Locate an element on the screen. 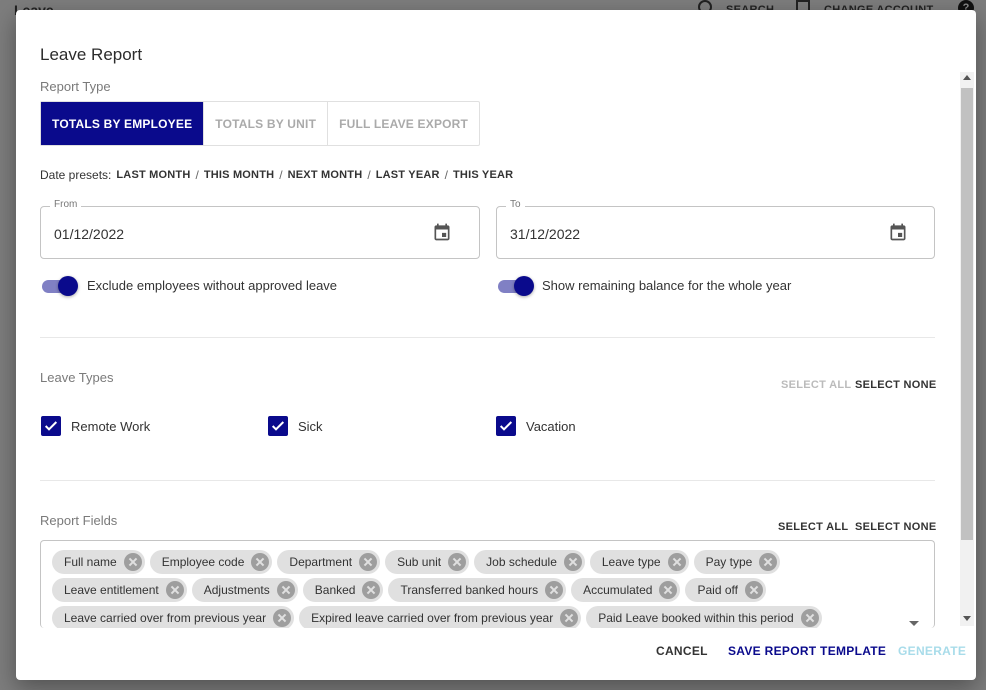 The image size is (986, 690). to-date-field: To 31/12/2022 is located at coordinates (715, 229).